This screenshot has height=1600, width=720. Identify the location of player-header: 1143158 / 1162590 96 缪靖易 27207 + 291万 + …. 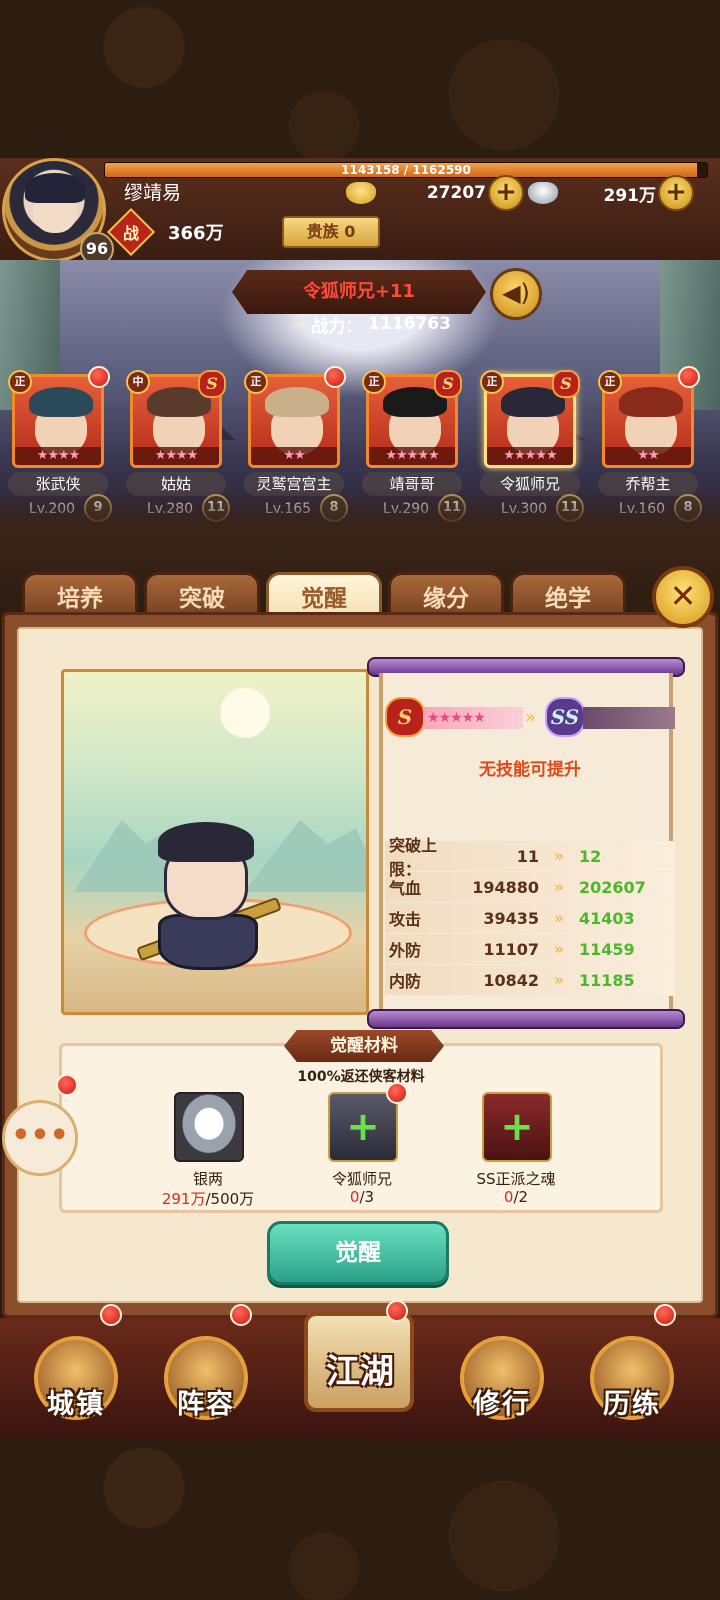
(360, 212).